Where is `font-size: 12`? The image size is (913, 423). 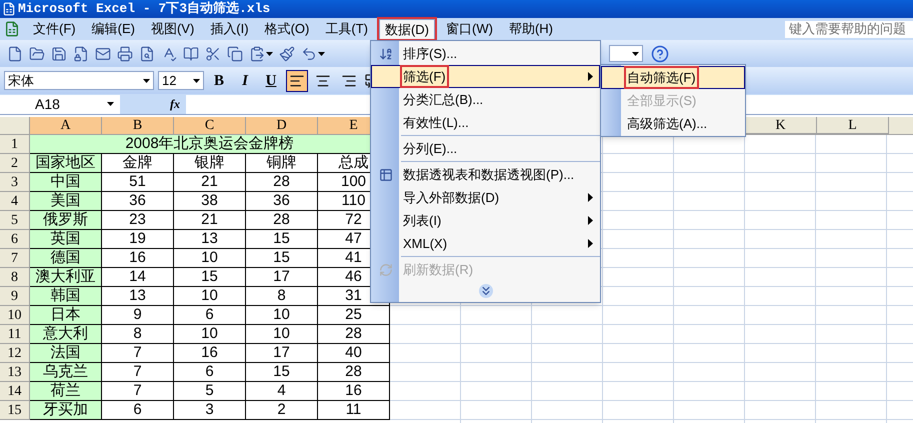 font-size: 12 is located at coordinates (169, 81).